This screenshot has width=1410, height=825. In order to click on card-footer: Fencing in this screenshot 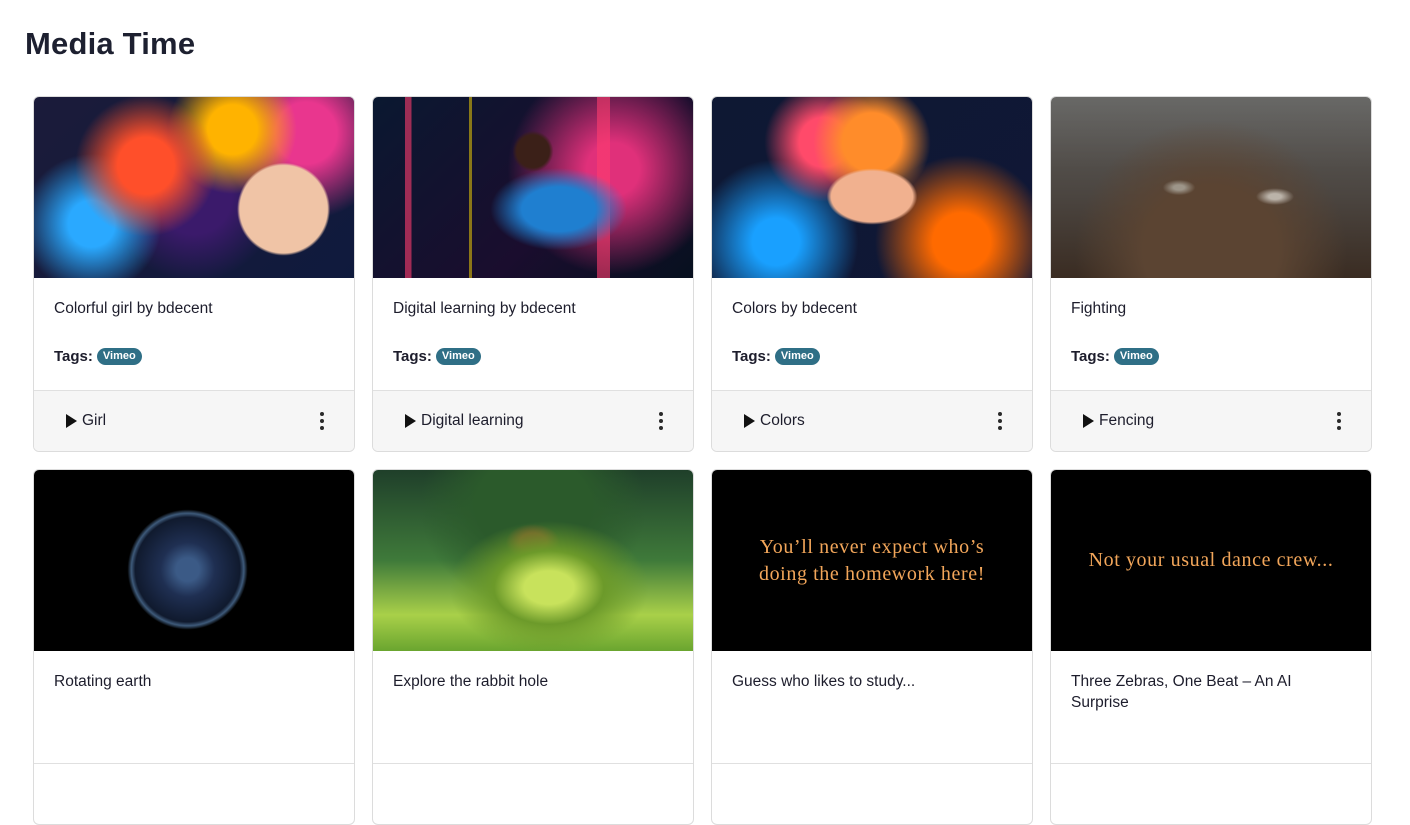, I will do `click(1211, 421)`.